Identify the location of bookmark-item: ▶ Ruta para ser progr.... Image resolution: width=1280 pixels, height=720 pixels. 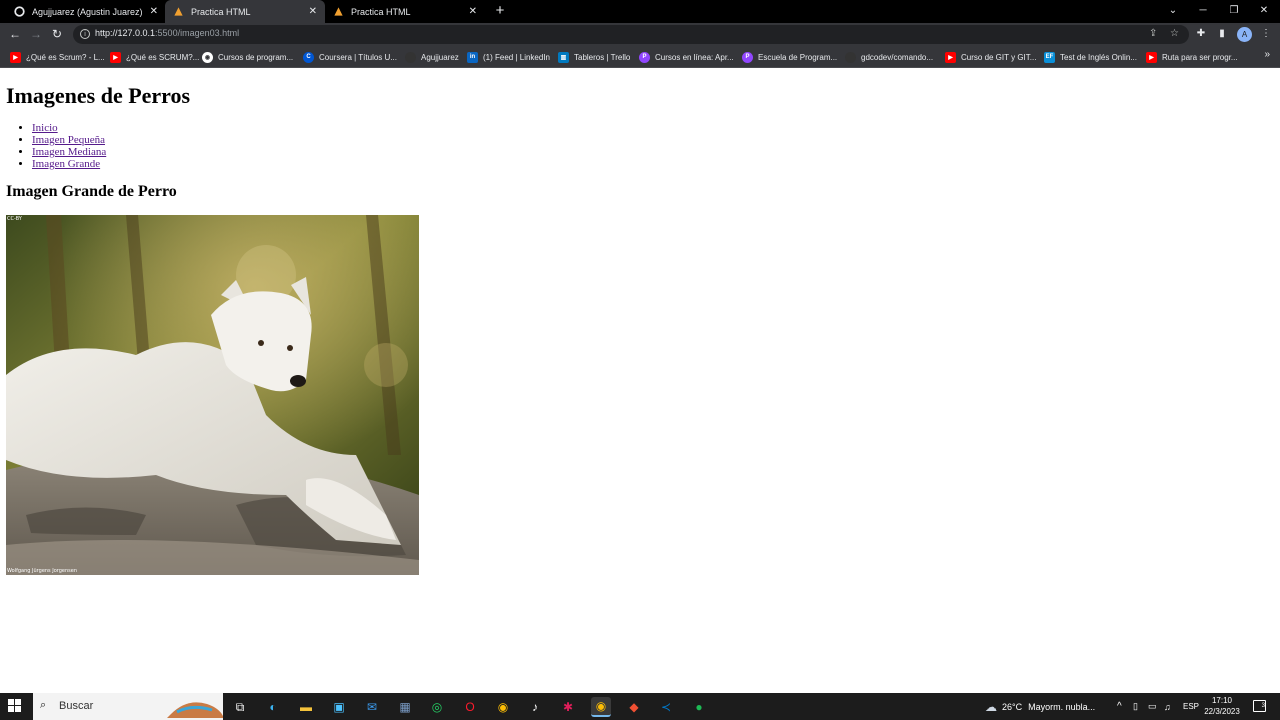
(1192, 57).